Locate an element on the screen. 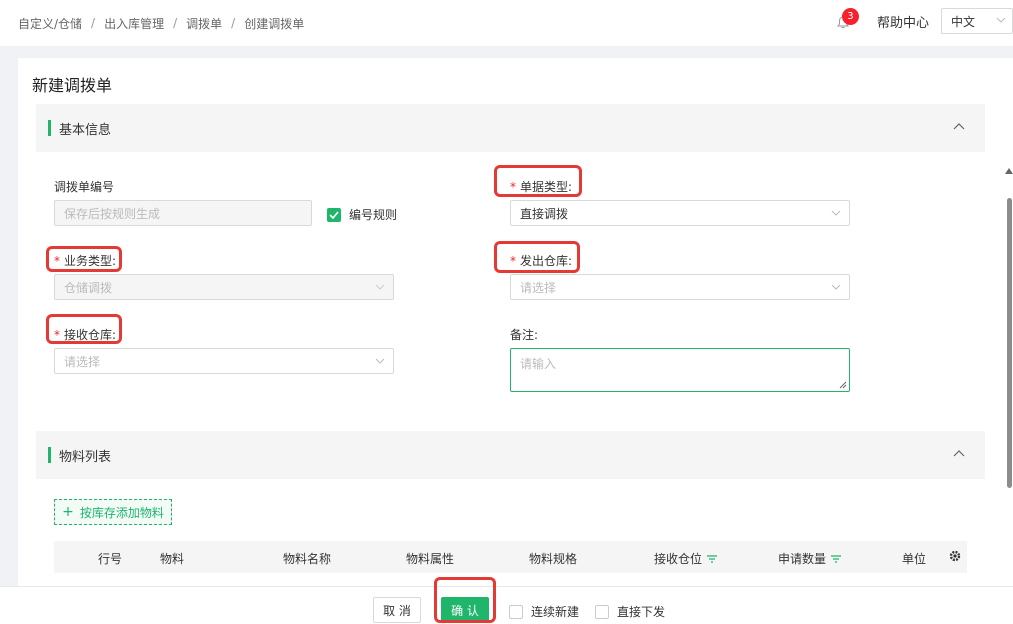 The width and height of the screenshot is (1013, 624). scroll-up-icon is located at coordinates (1009, 171).